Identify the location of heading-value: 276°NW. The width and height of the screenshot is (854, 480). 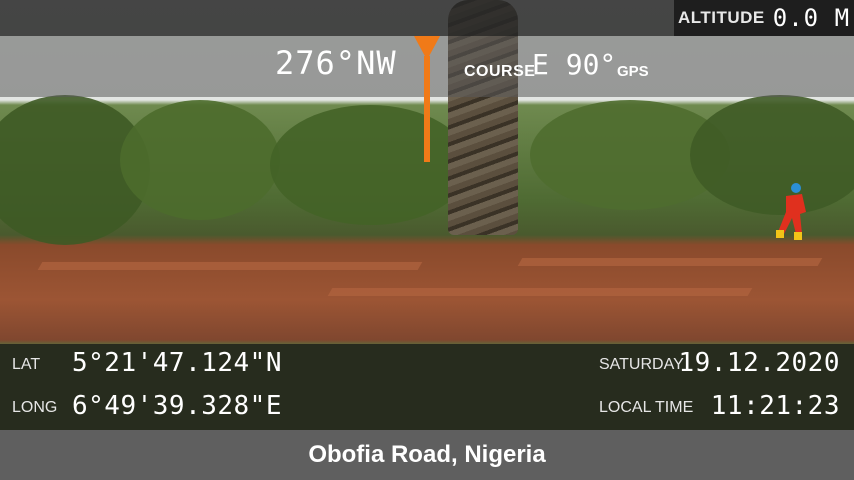
(336, 63).